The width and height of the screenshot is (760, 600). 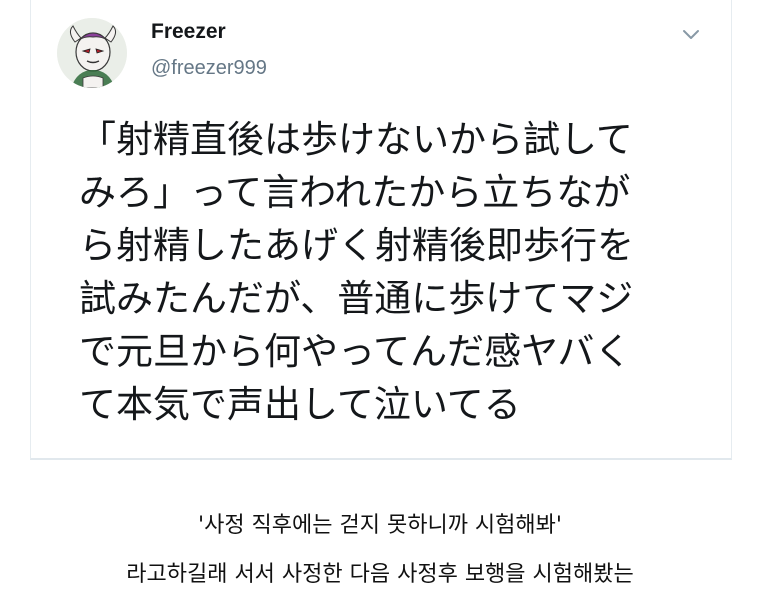 I want to click on tweet-text-line: て本気で声出して泣いてる, so click(x=300, y=404).